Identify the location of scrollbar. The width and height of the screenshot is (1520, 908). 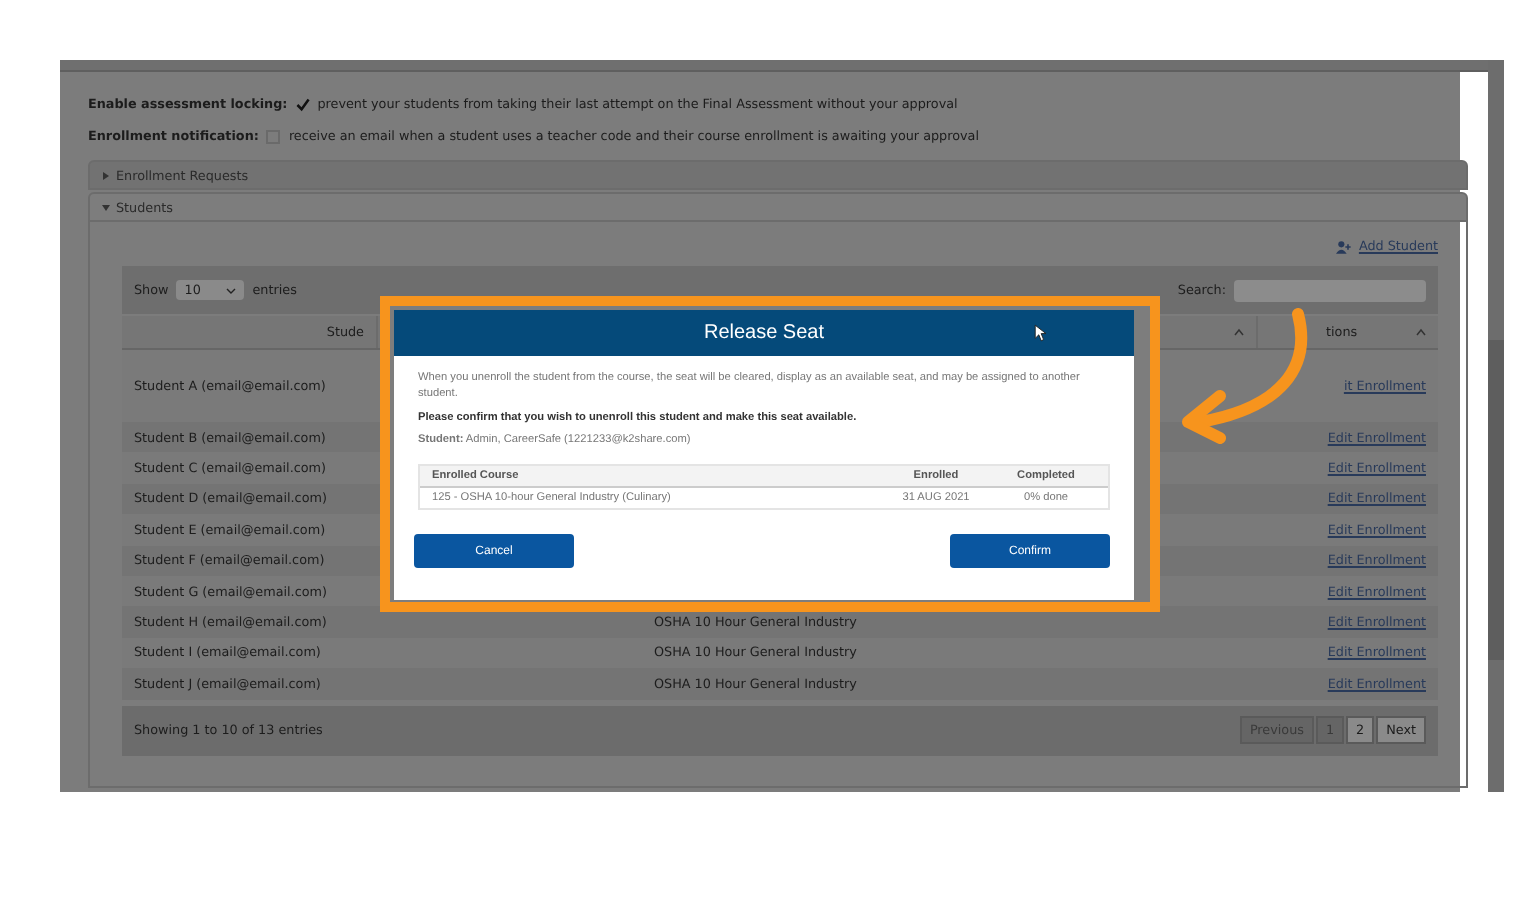
(1496, 426).